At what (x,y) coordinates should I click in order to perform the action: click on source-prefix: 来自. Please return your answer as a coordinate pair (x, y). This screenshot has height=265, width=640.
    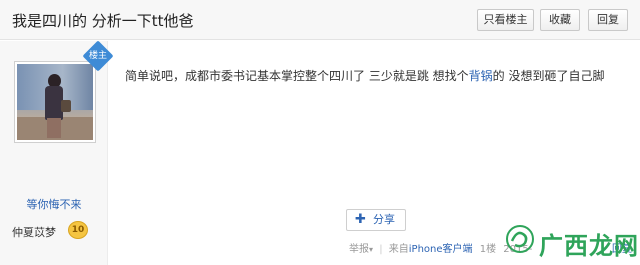
    Looking at the image, I should click on (398, 249).